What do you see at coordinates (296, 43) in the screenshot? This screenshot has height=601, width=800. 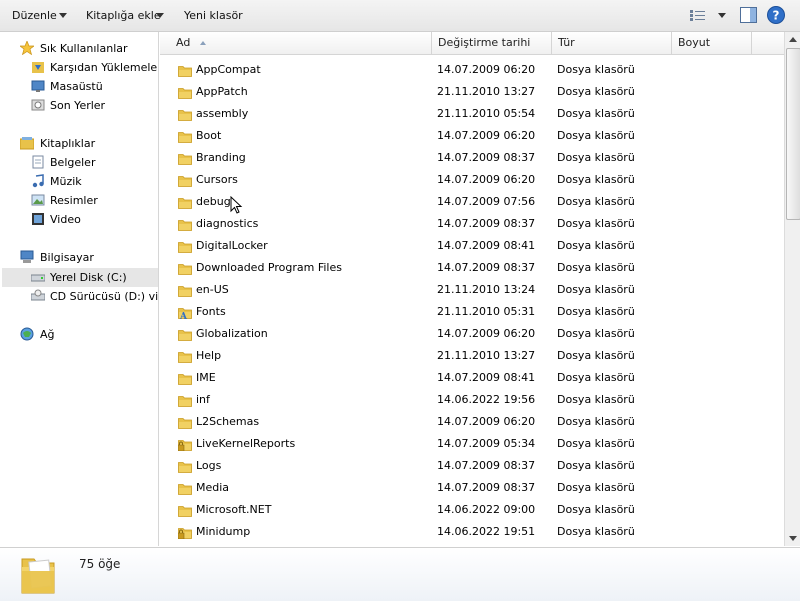 I see `column-header-name: Ad` at bounding box center [296, 43].